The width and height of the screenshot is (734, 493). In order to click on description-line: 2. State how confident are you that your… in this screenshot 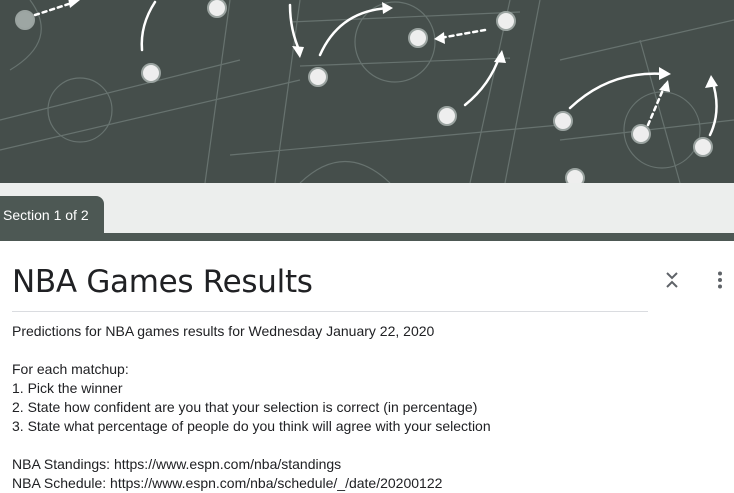, I will do `click(245, 407)`.